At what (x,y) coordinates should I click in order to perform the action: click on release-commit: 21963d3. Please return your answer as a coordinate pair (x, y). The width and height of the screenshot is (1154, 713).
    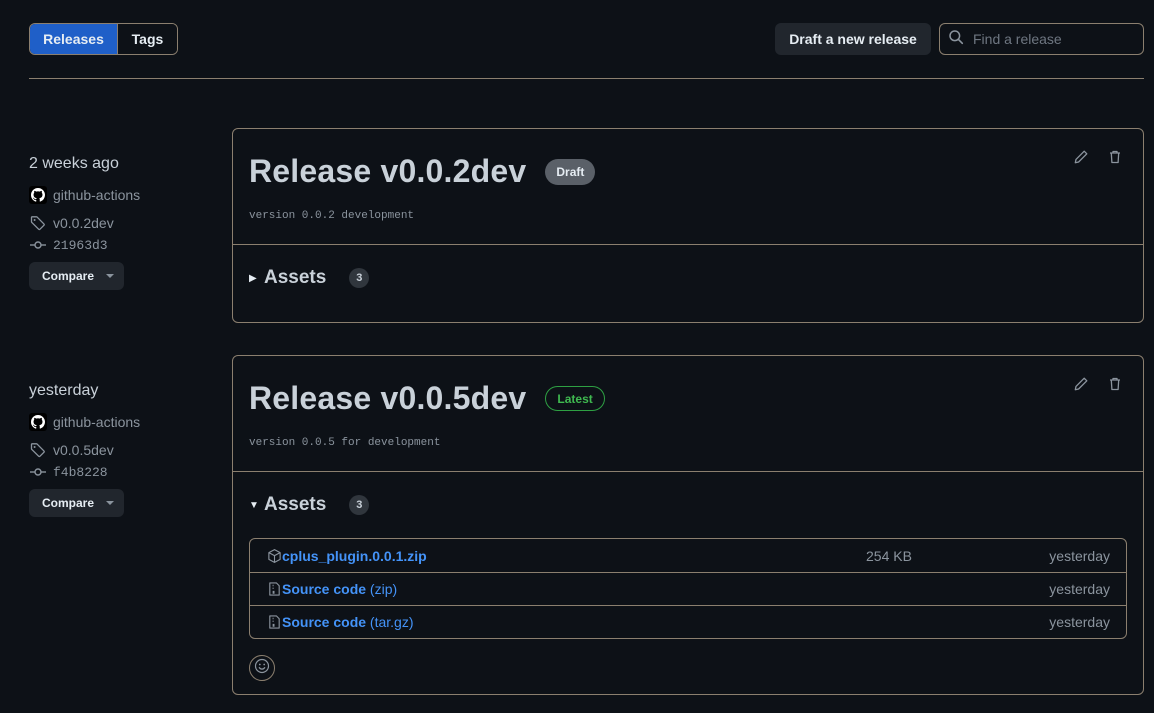
    Looking at the image, I should click on (84, 245).